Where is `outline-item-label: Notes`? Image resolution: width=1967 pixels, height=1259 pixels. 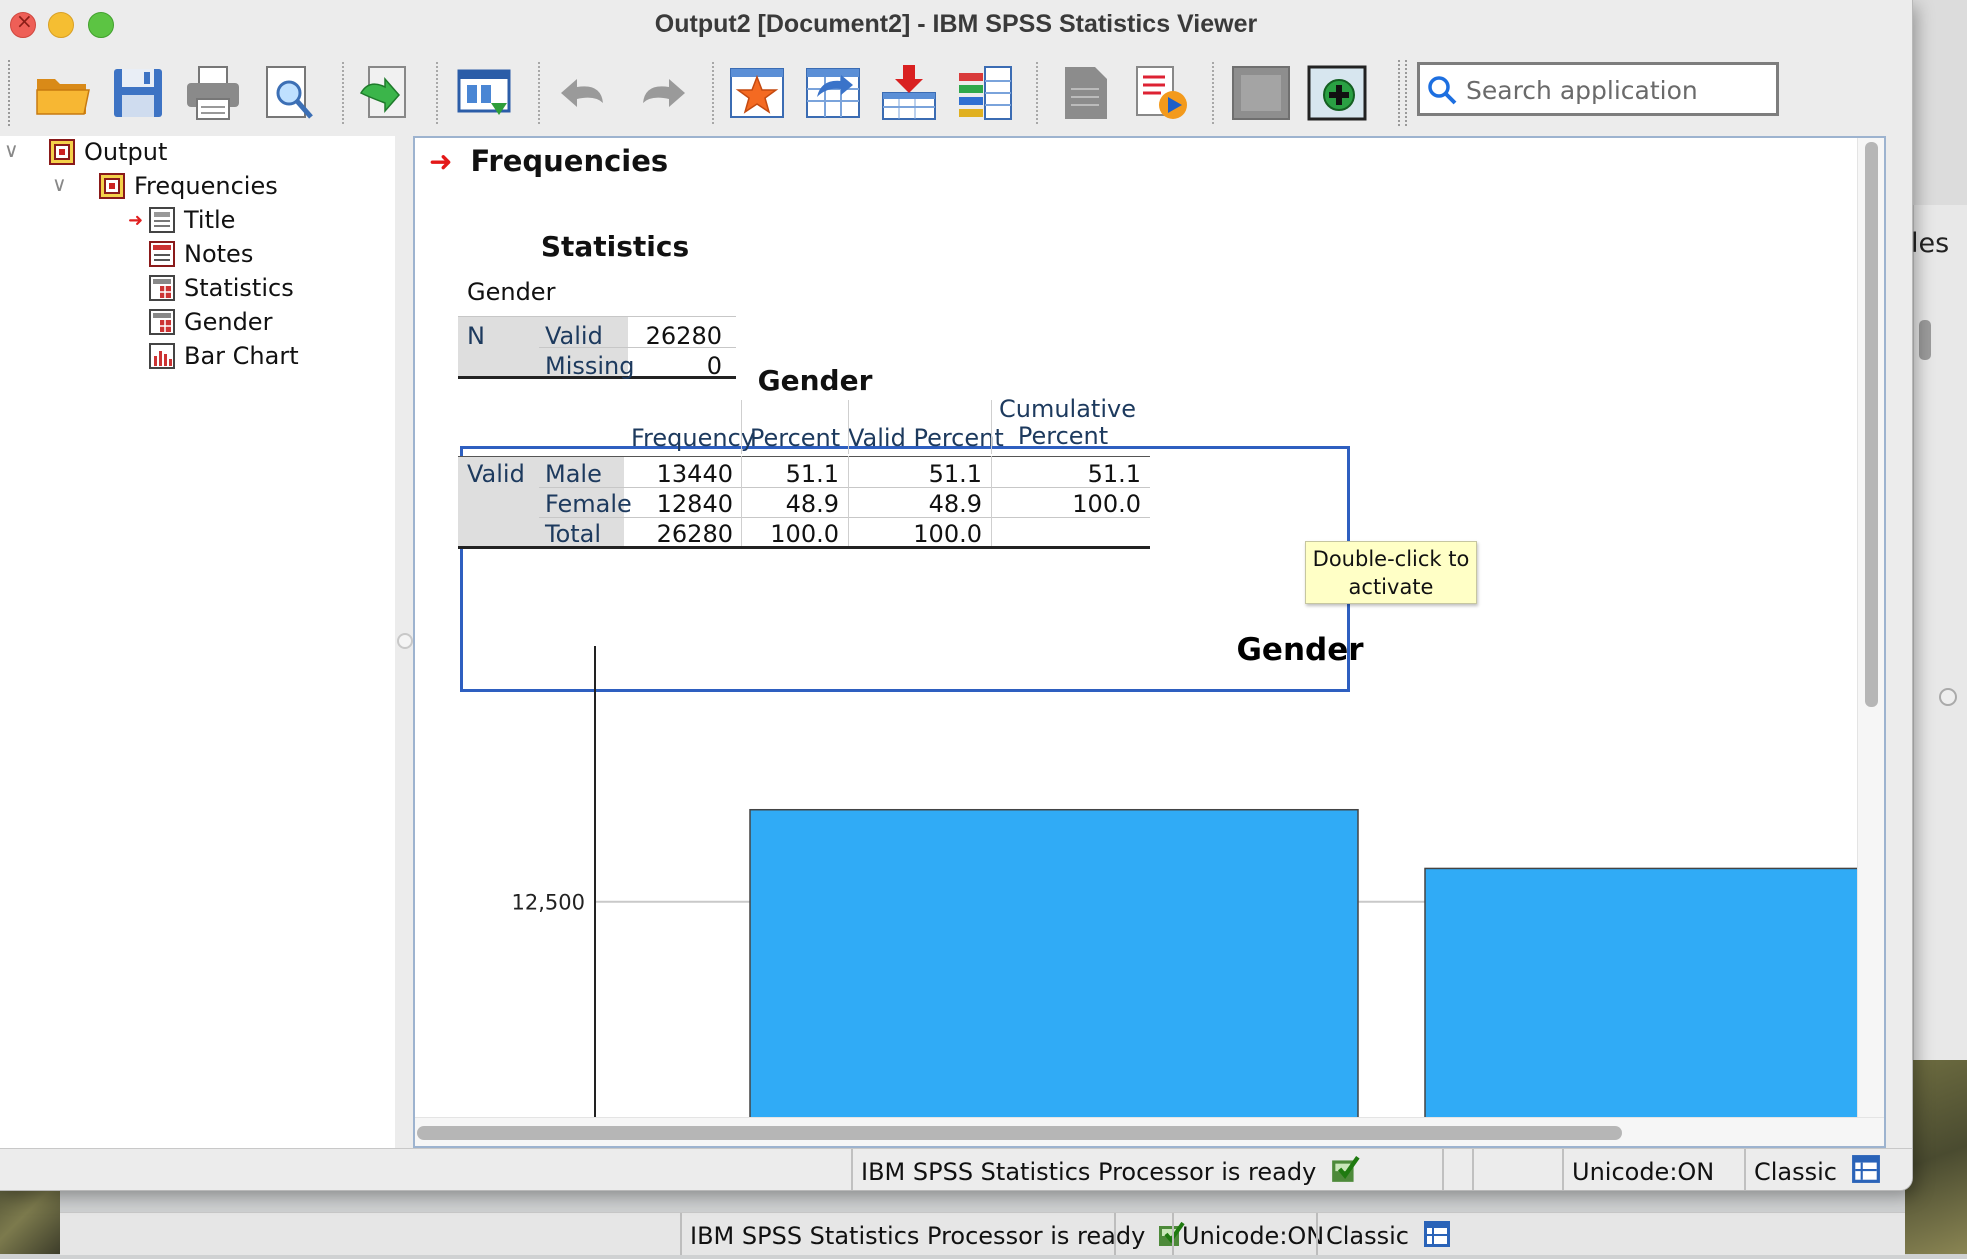
outline-item-label: Notes is located at coordinates (219, 254).